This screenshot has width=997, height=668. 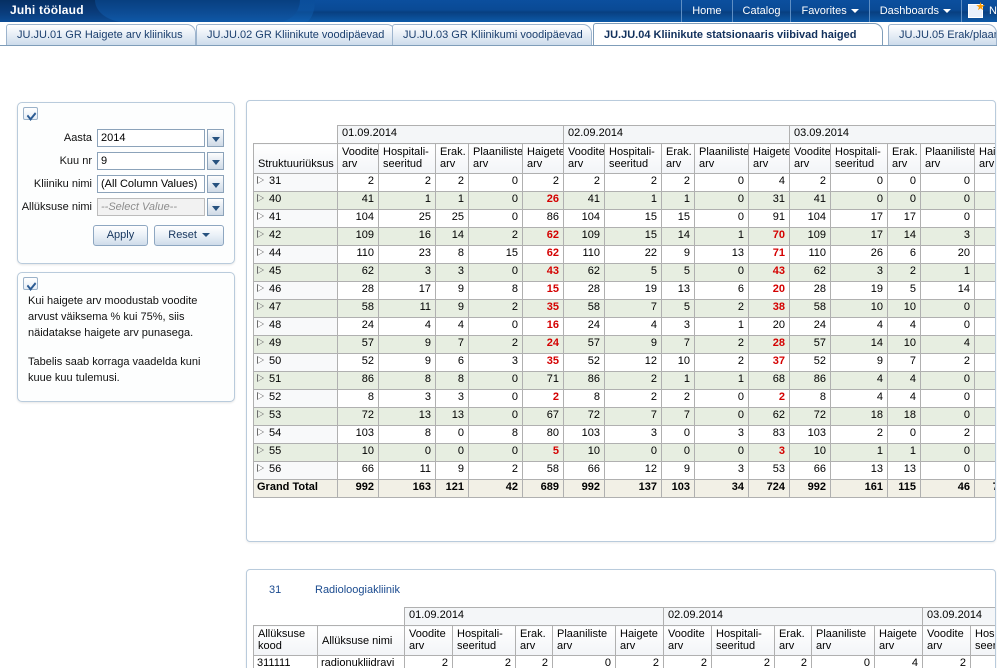 What do you see at coordinates (151, 207) in the screenshot?
I see `filter-input-alluksuse-nimi: --Select Value--` at bounding box center [151, 207].